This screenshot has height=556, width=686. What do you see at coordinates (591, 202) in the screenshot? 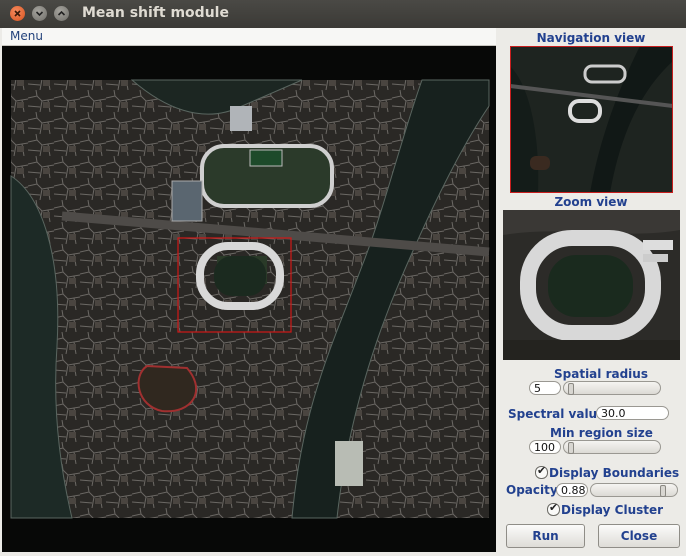
I see `zoom-view-label: Zoom view` at bounding box center [591, 202].